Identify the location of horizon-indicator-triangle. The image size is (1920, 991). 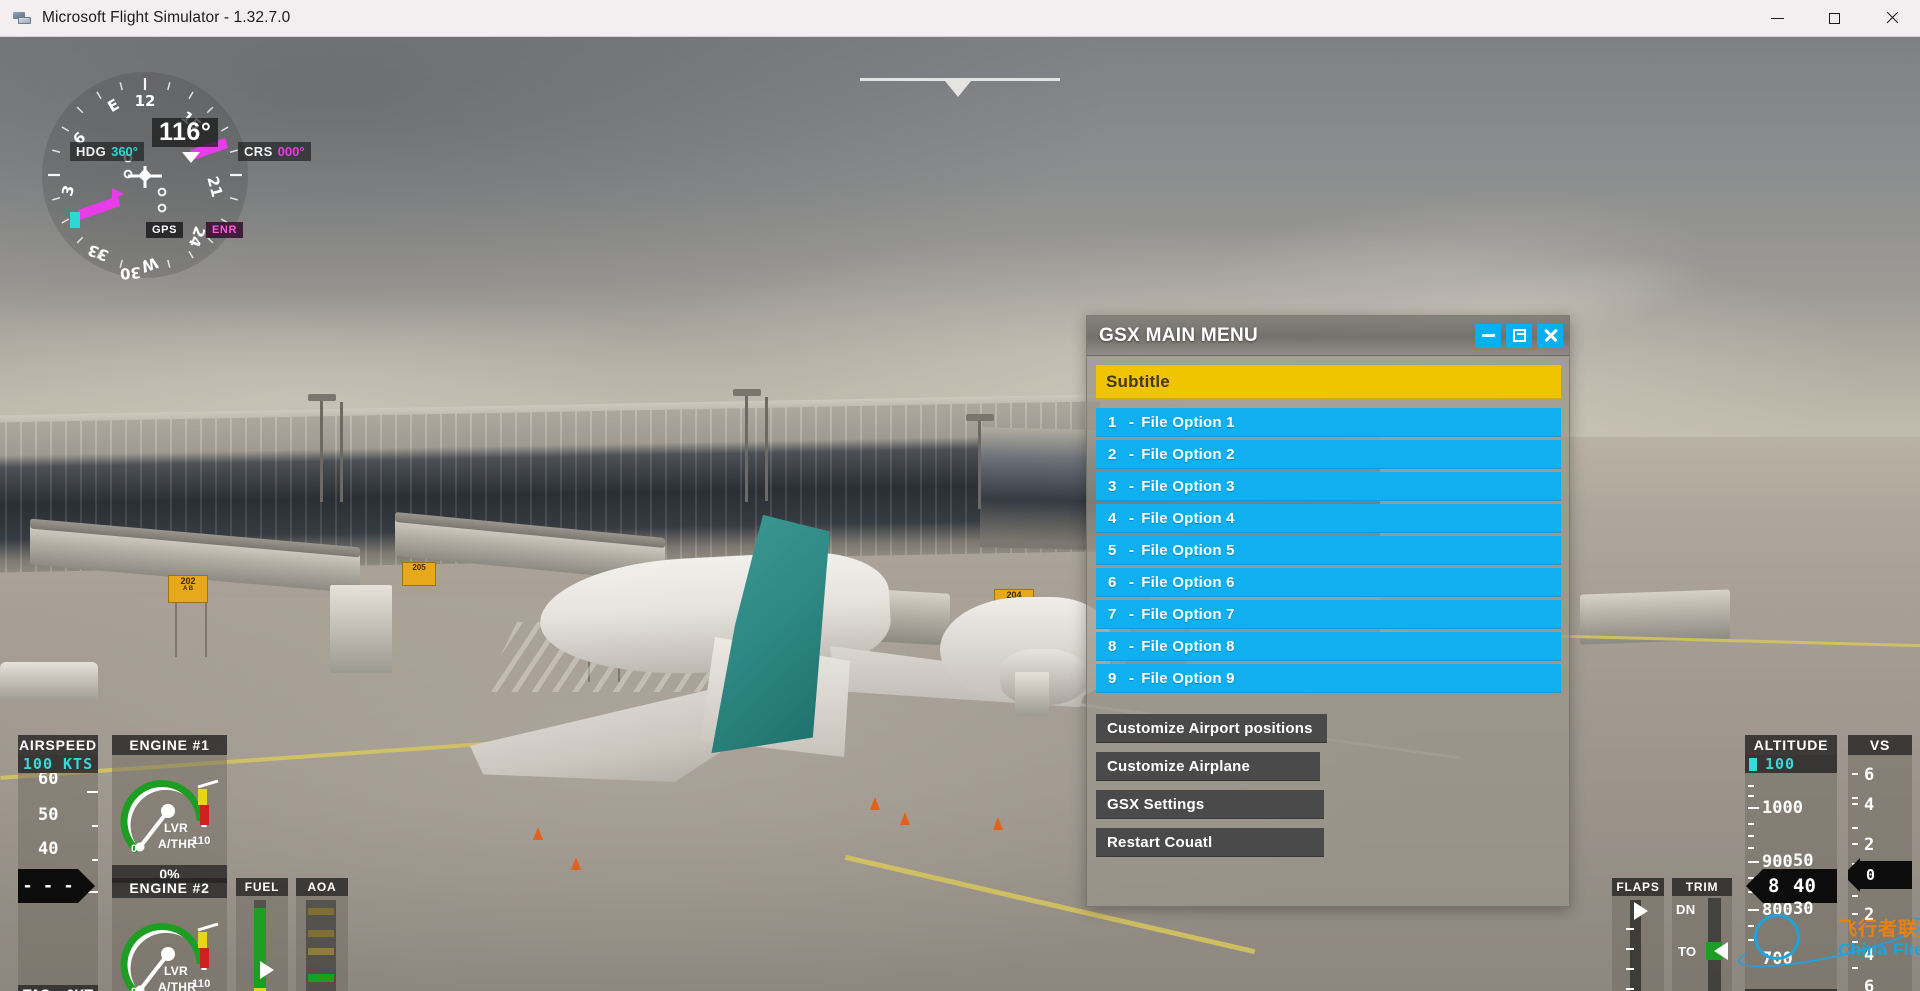
(958, 89).